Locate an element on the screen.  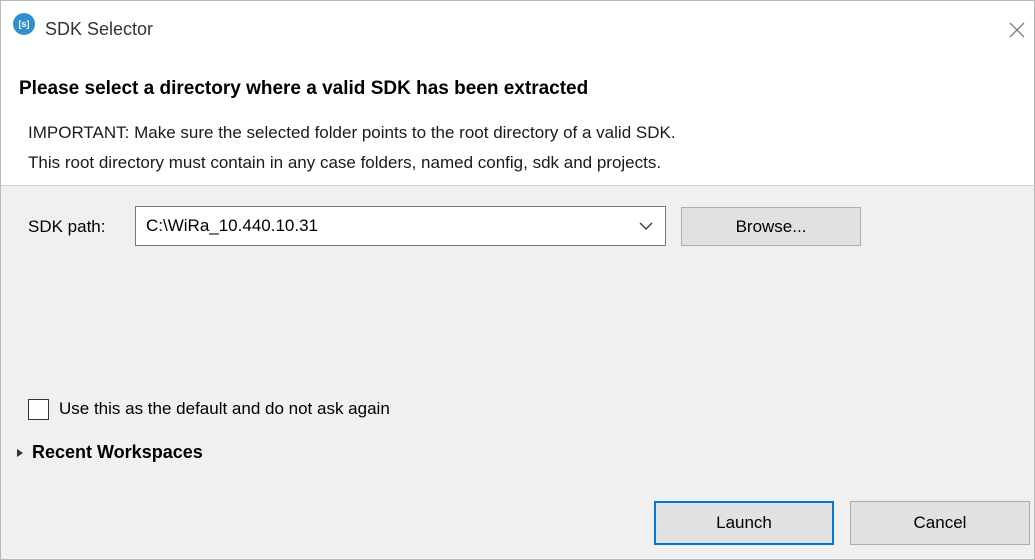
triangle-right-icon is located at coordinates (20, 453).